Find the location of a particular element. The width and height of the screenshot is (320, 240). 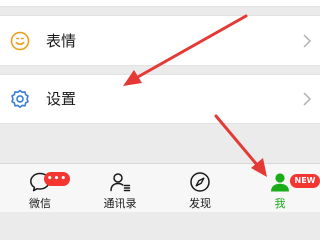

tab-me: 我 is located at coordinates (280, 188).